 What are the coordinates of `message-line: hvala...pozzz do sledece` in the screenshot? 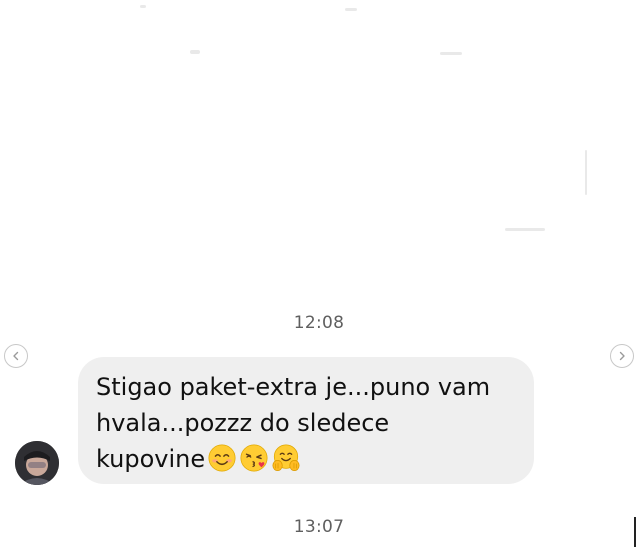 It's located at (243, 423).